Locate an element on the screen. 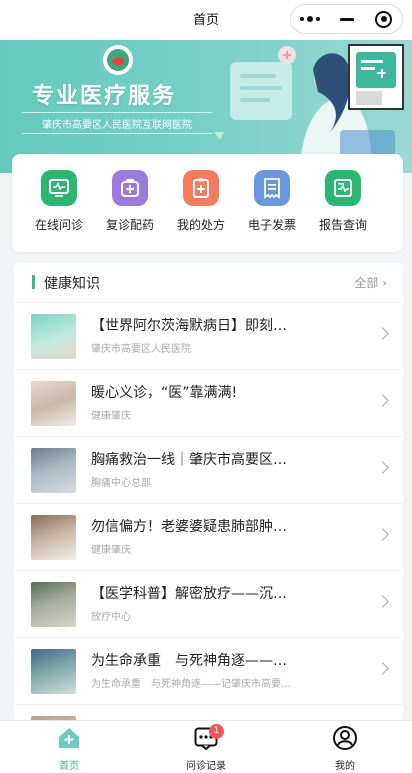 The width and height of the screenshot is (412, 773). tab-label: 我的 is located at coordinates (345, 766).